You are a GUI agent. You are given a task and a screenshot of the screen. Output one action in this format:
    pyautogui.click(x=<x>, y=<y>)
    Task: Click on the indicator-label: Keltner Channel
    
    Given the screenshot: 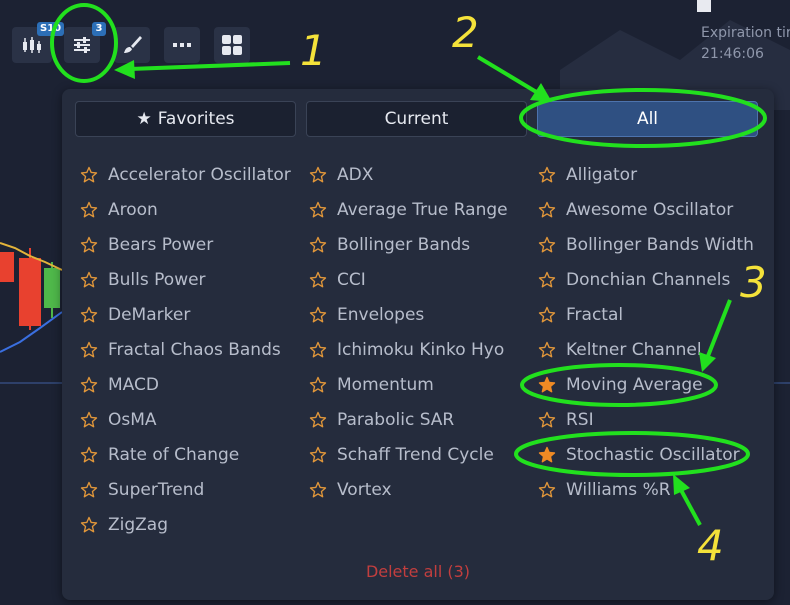 What is the action you would take?
    pyautogui.click(x=634, y=350)
    